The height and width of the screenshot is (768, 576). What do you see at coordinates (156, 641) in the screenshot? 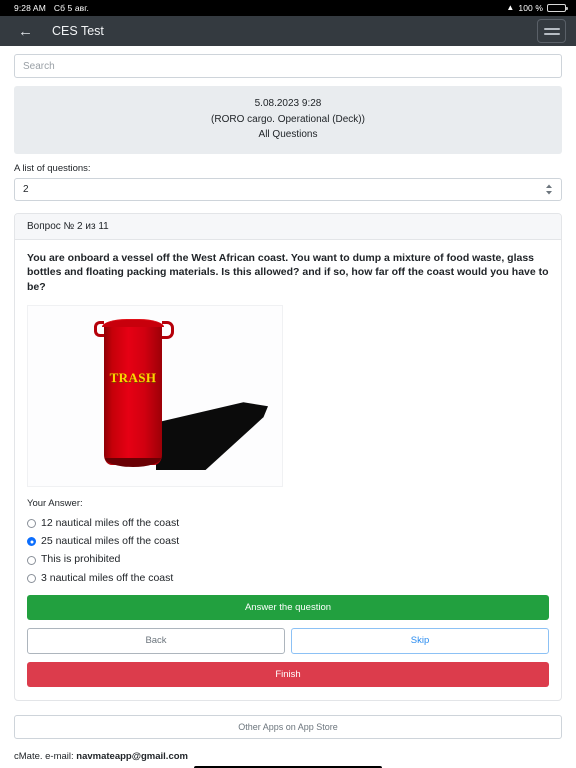
I see `back-button: Back` at bounding box center [156, 641].